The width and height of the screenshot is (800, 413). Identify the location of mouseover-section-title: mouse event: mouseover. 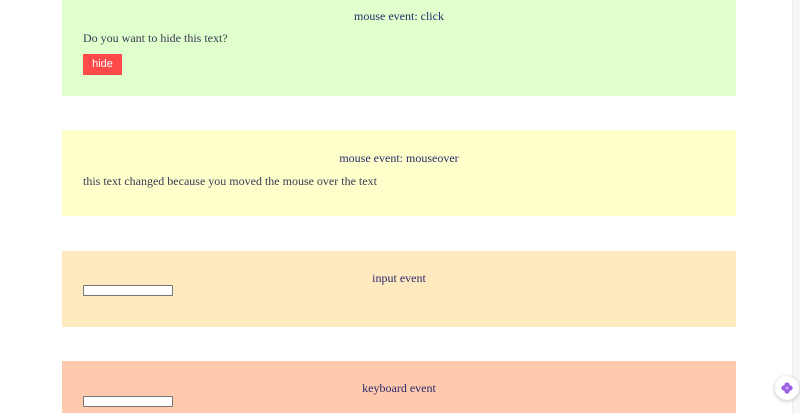
(399, 158).